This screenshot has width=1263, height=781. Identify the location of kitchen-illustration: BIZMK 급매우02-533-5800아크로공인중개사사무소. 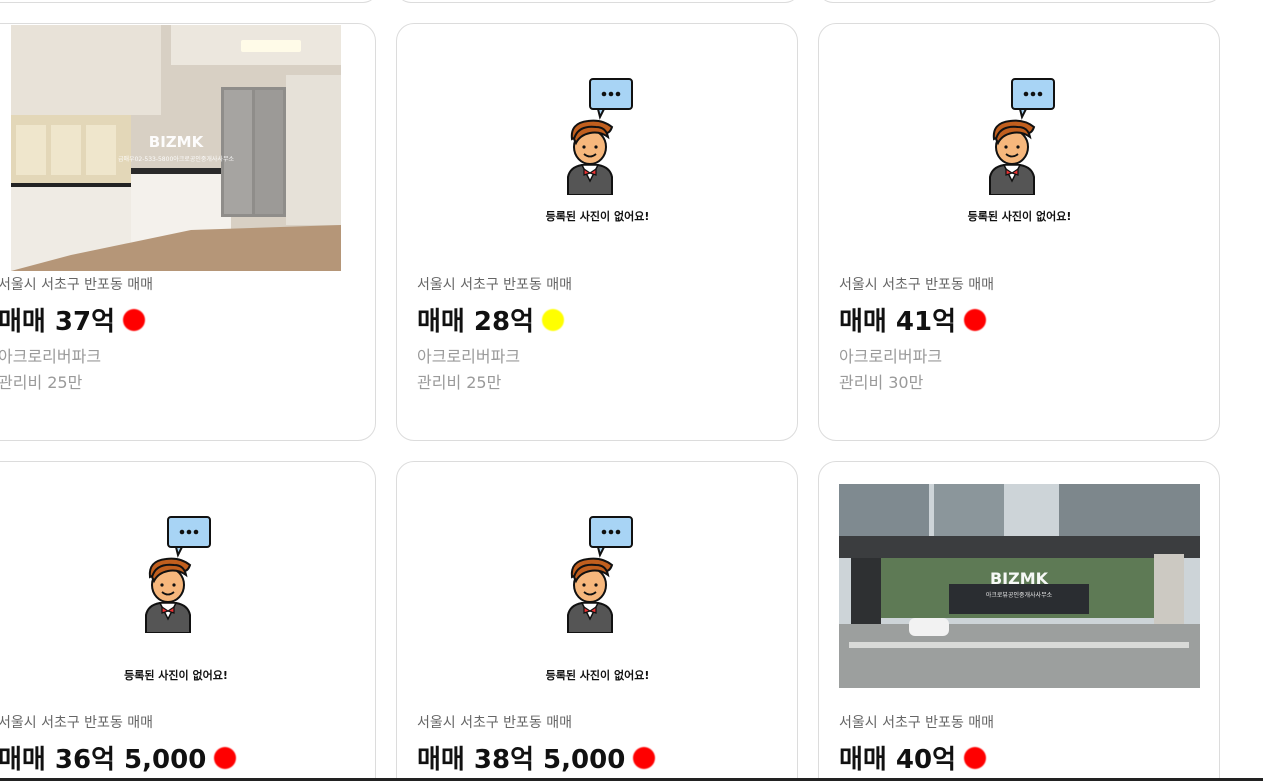
(176, 148).